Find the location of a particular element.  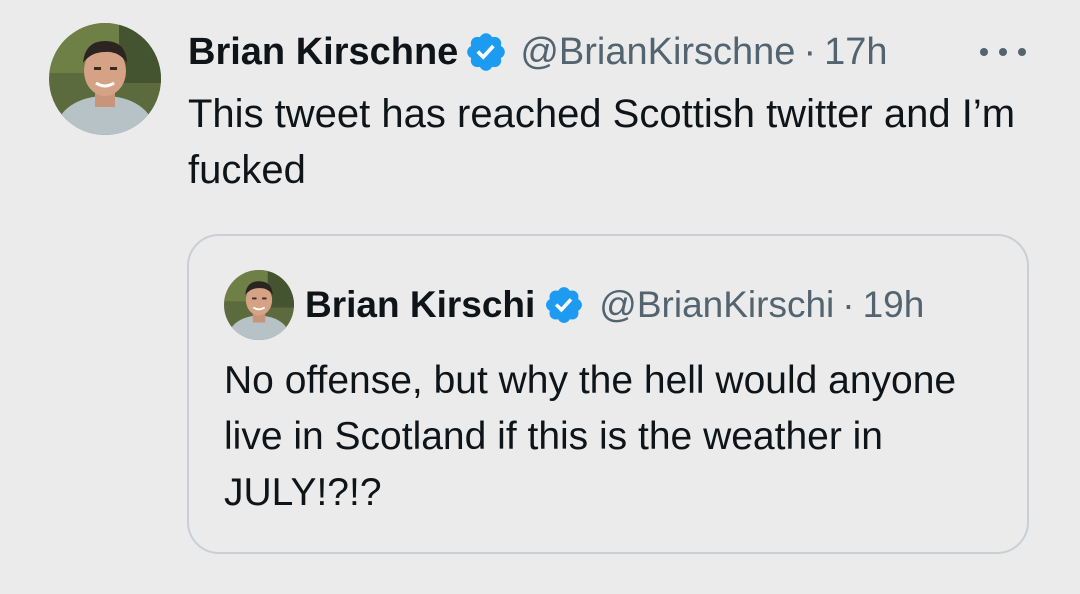

tweet-header: Brian Kirschne @BrianKirschne · 17h is located at coordinates (613, 52).